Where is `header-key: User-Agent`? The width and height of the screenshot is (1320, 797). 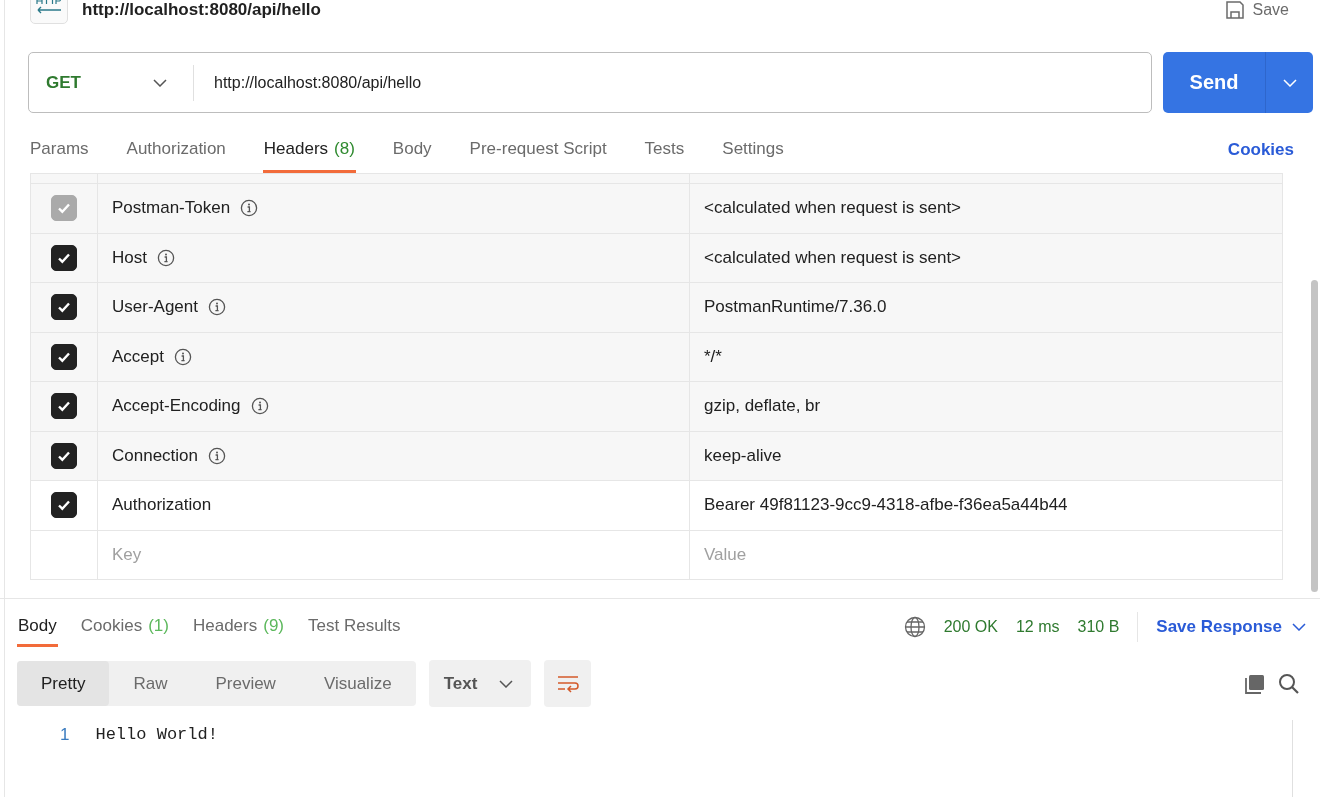
header-key: User-Agent is located at coordinates (155, 307).